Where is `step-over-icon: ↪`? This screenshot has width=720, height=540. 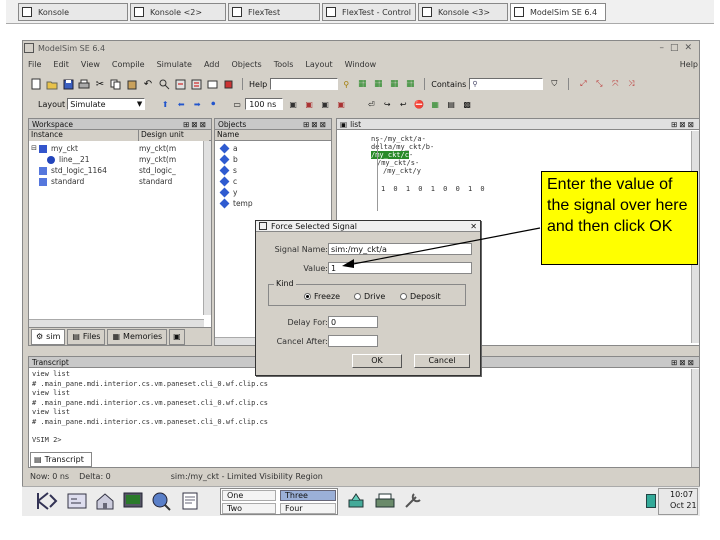
step-over-icon: ↪ is located at coordinates (387, 104).